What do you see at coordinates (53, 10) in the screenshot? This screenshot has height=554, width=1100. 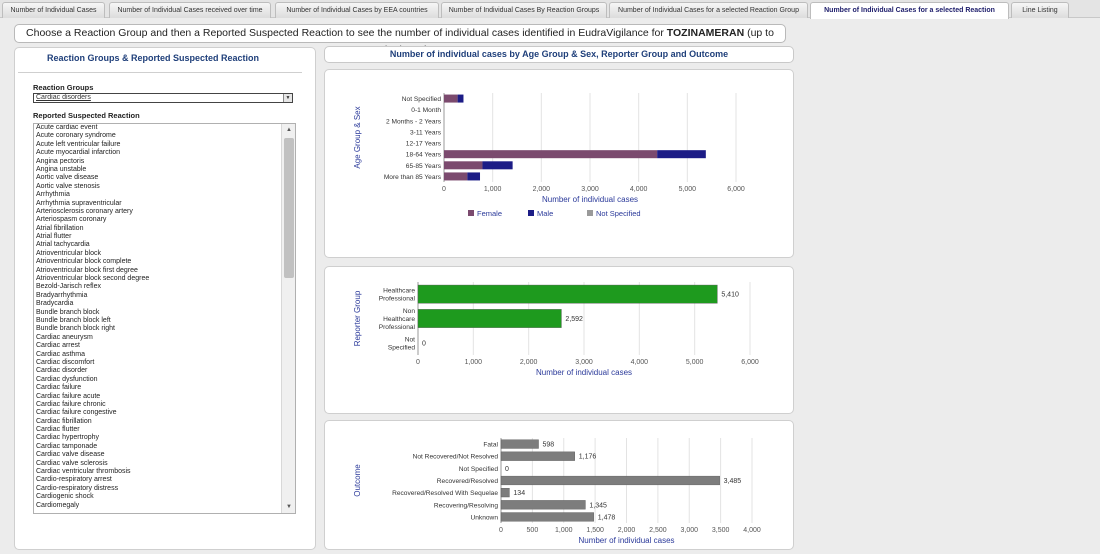 I see `tab-1: Number of Individual Cases` at bounding box center [53, 10].